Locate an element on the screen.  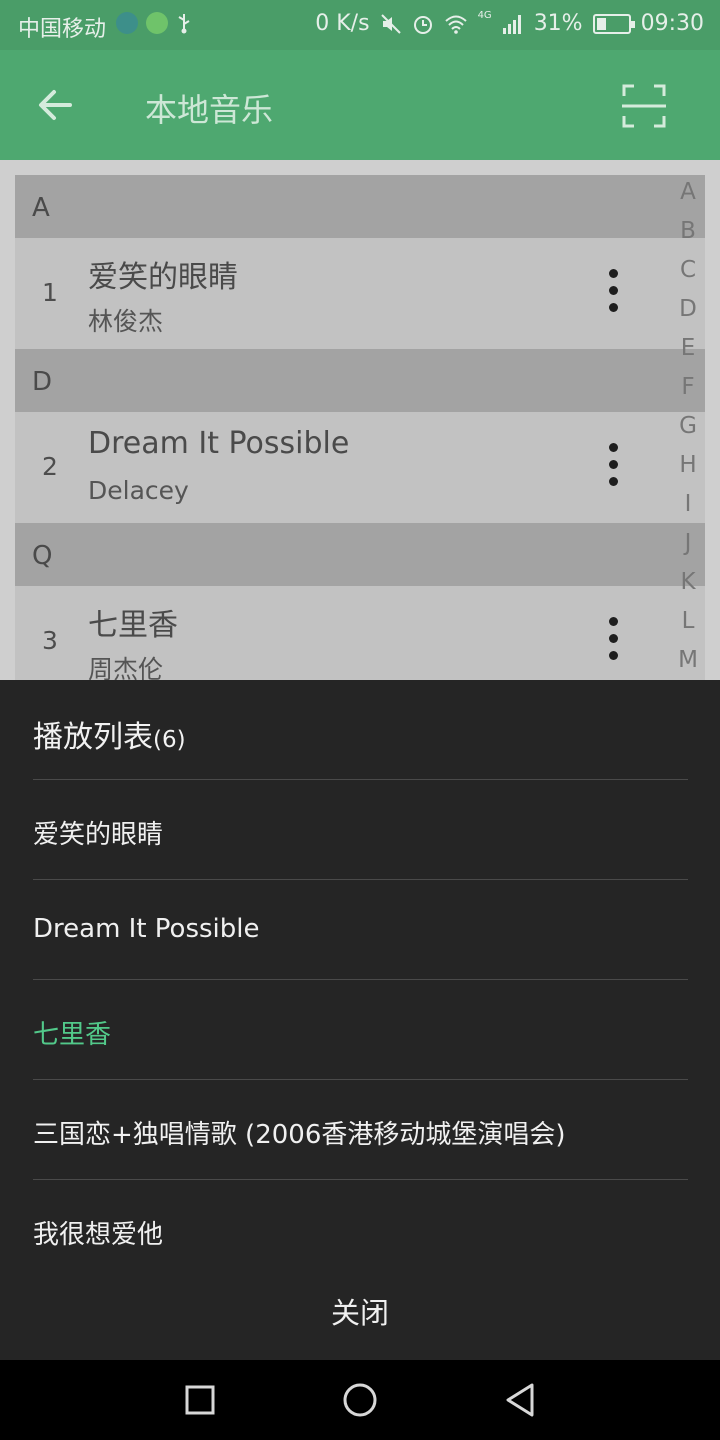
home-circle-icon is located at coordinates (360, 1400).